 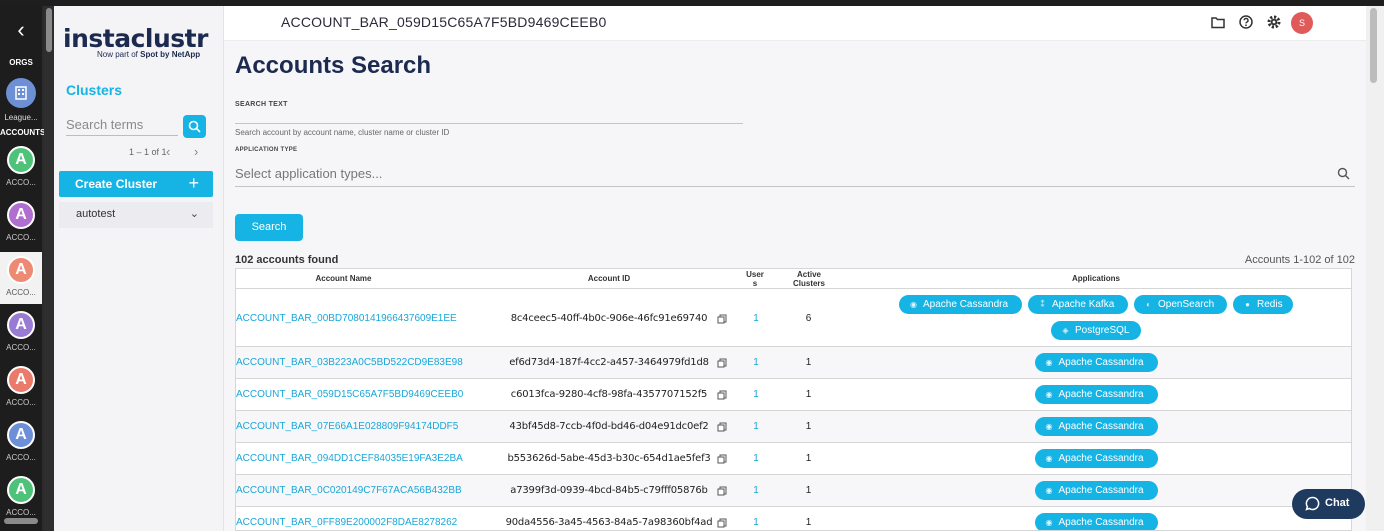 I want to click on account-name-link: ACCOUNT_BAR_07E66A1E028809F94174DDF5, so click(x=347, y=426).